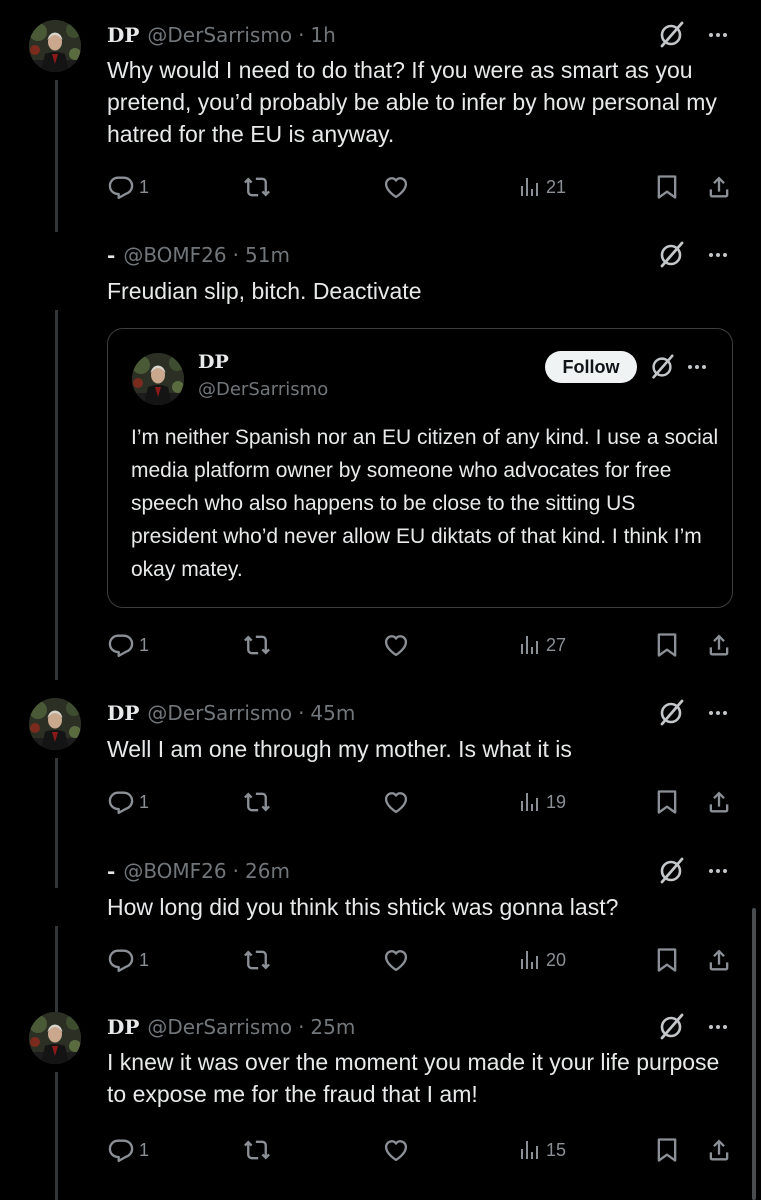 The height and width of the screenshot is (1200, 761). What do you see at coordinates (556, 1149) in the screenshot?
I see `view-count: 15` at bounding box center [556, 1149].